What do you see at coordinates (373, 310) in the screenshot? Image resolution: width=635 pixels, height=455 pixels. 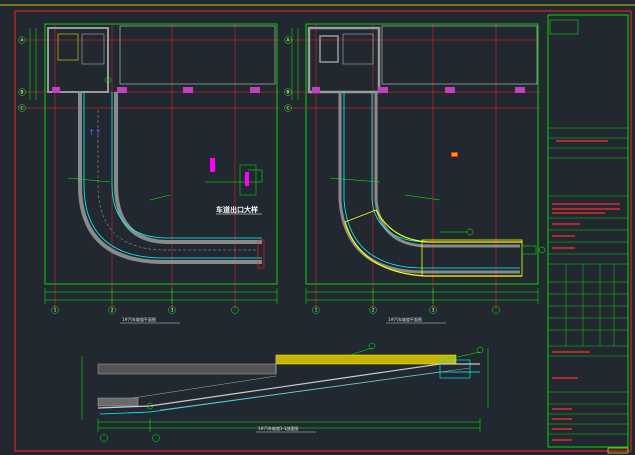 I see `axis-mark-right-2: 2` at bounding box center [373, 310].